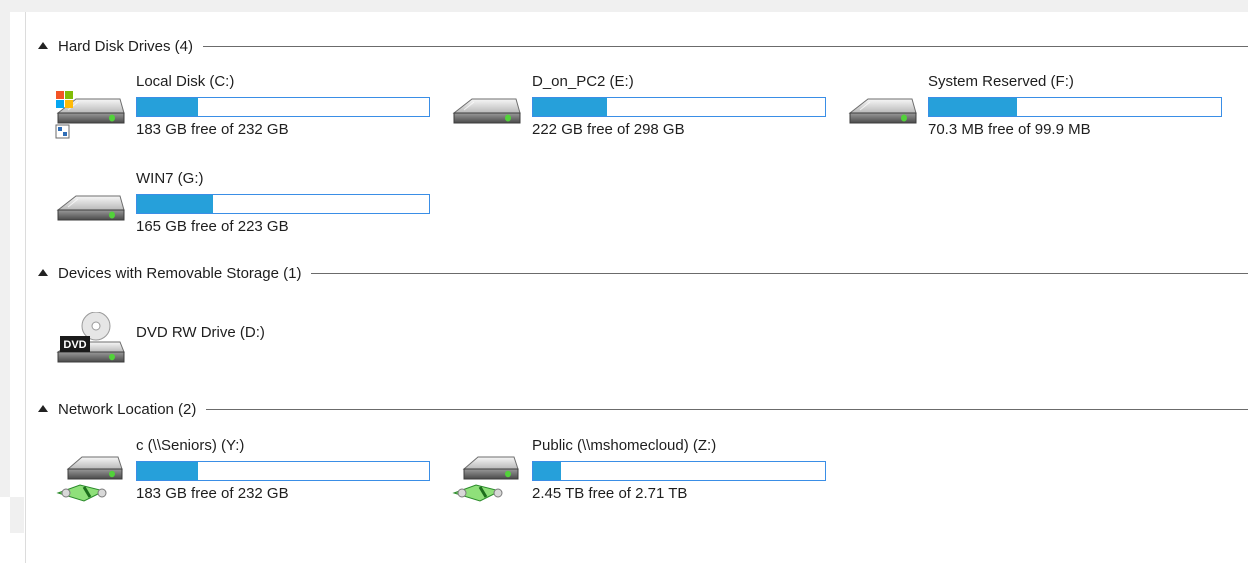 Image resolution: width=1248 pixels, height=563 pixels. Describe the element at coordinates (624, 6) in the screenshot. I see `top-toolbar-strip` at that location.